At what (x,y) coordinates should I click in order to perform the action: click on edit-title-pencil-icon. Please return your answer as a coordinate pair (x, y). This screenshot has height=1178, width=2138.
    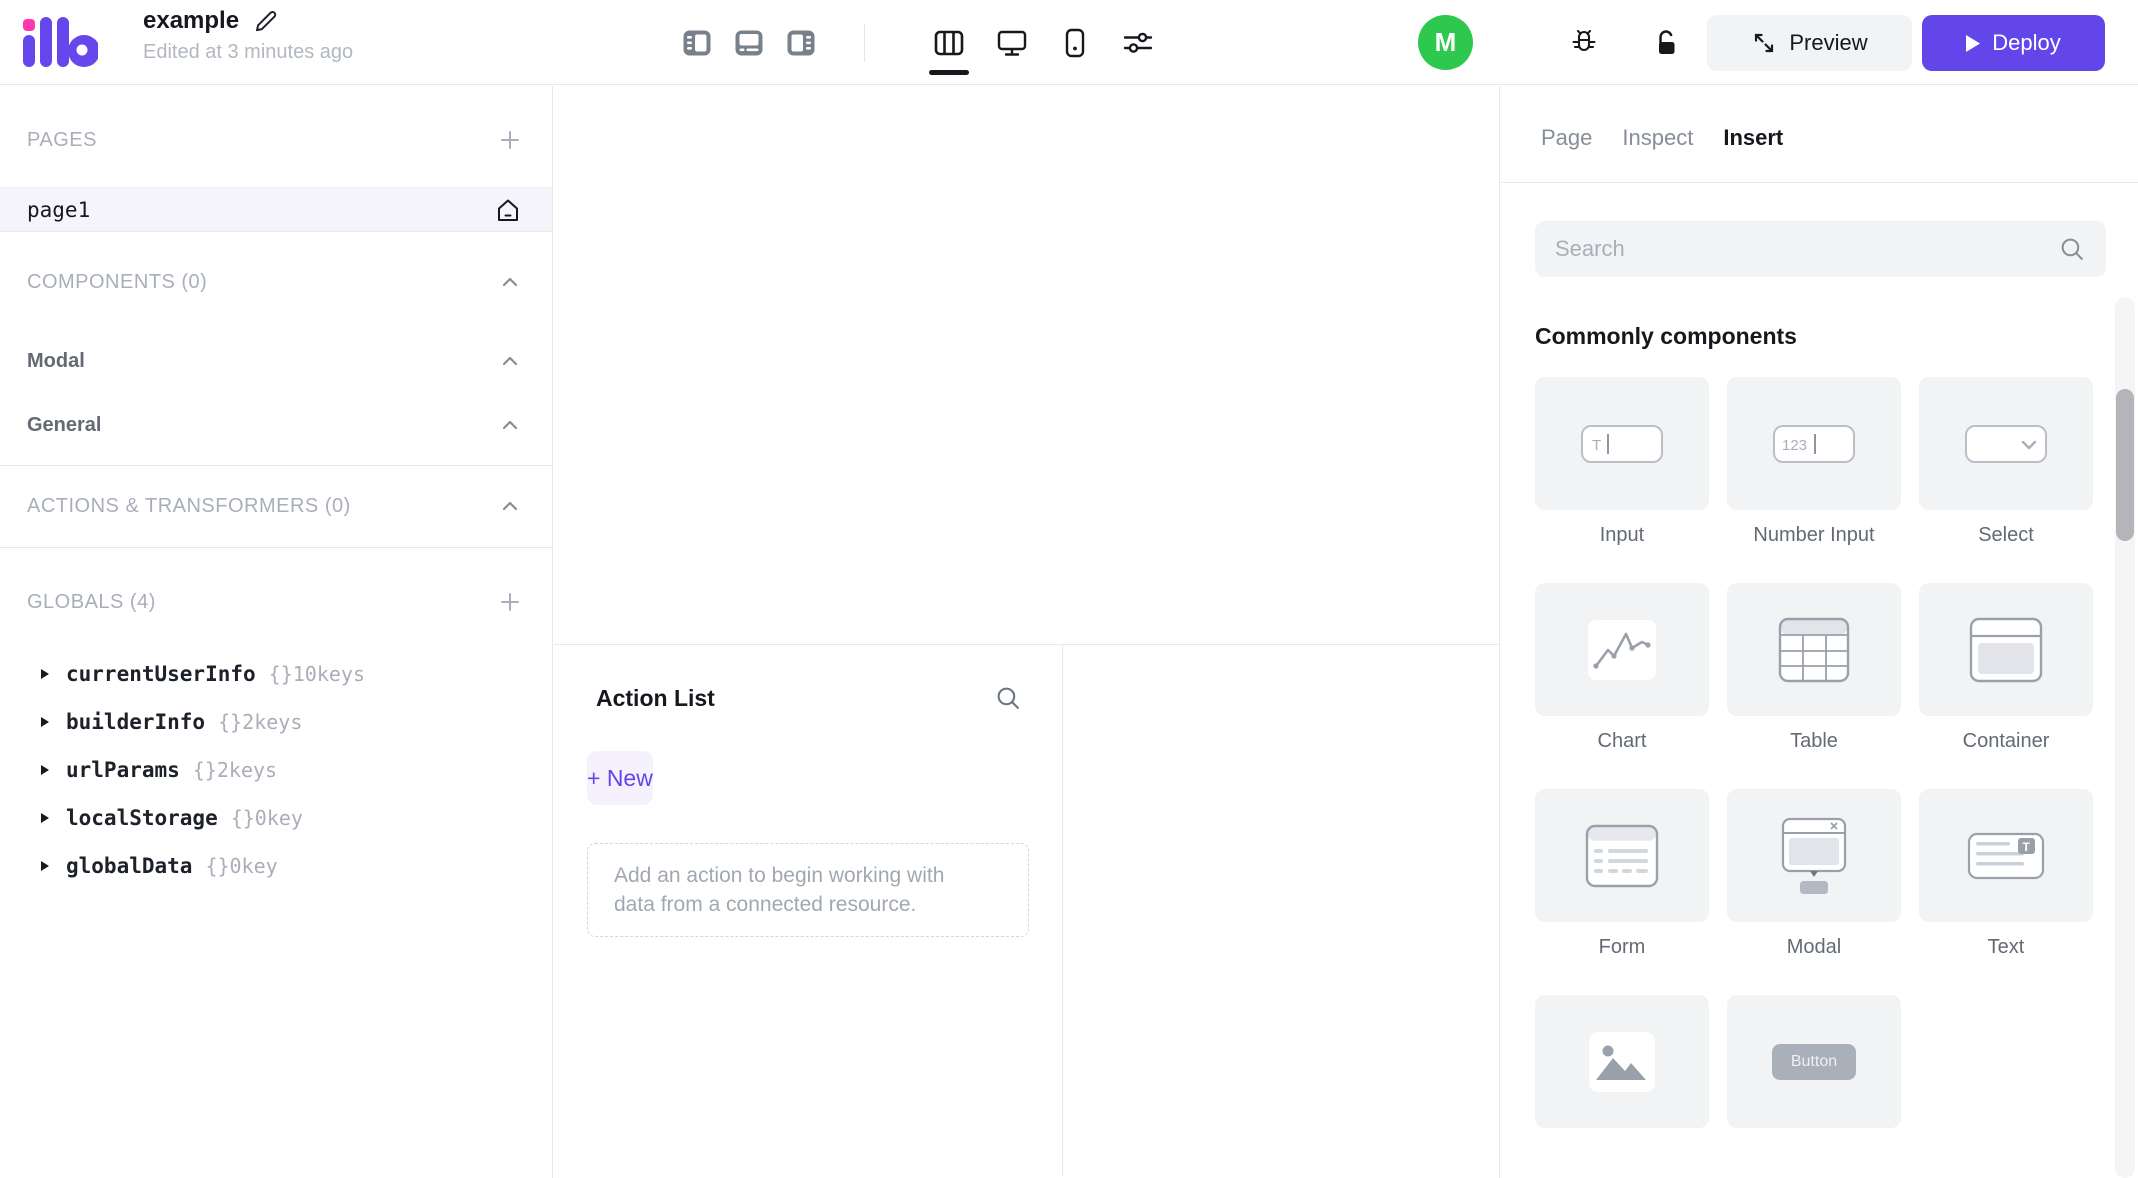
    Looking at the image, I should click on (266, 21).